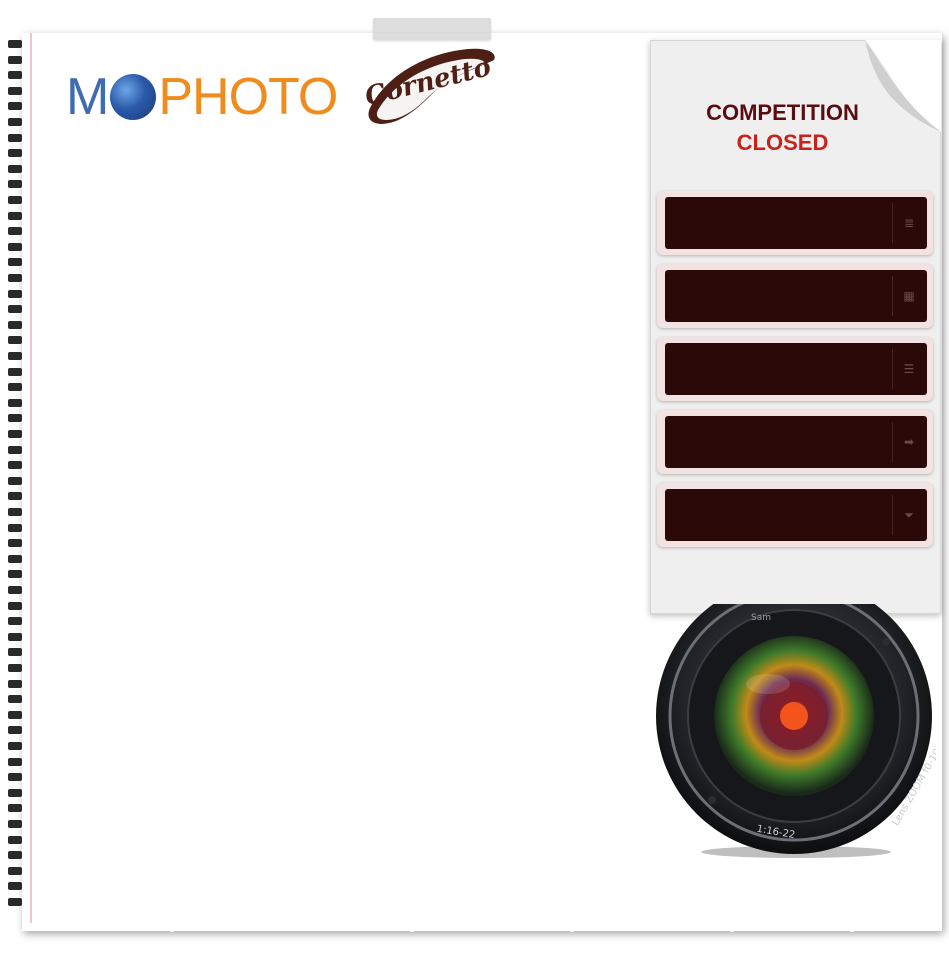 This screenshot has width=949, height=969. What do you see at coordinates (87, 97) in the screenshot?
I see `logo-letter-m: M` at bounding box center [87, 97].